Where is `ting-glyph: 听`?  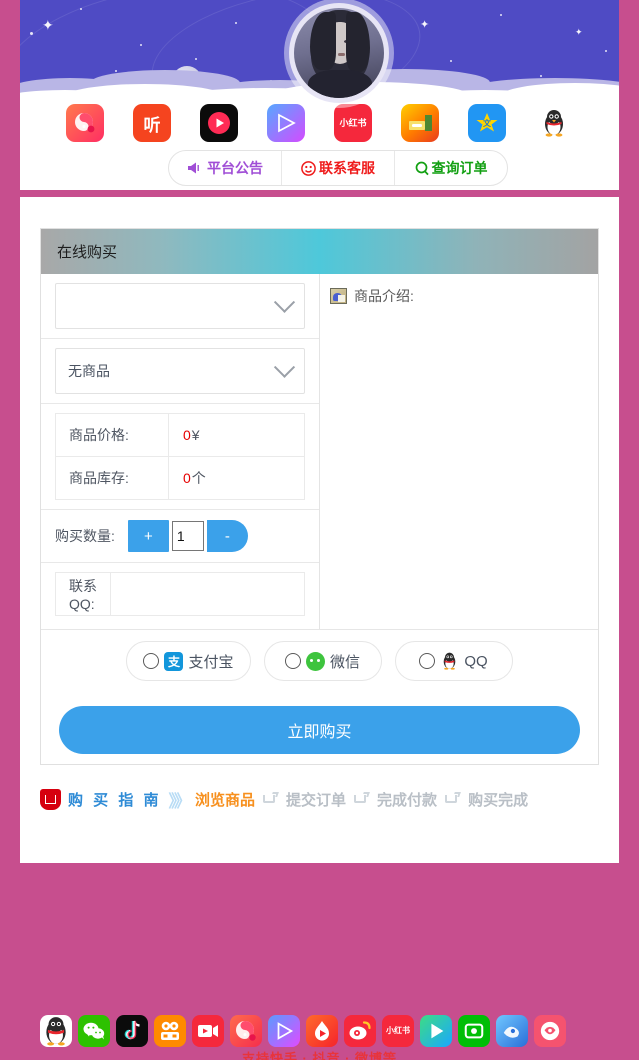 ting-glyph: 听 is located at coordinates (152, 125).